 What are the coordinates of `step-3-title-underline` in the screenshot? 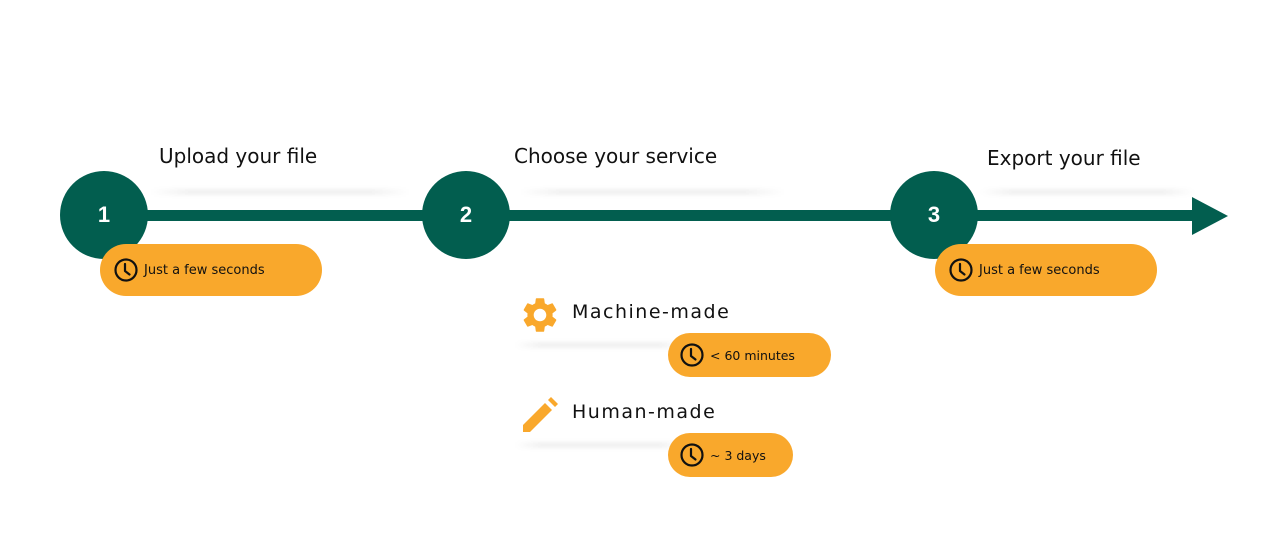 It's located at (1087, 192).